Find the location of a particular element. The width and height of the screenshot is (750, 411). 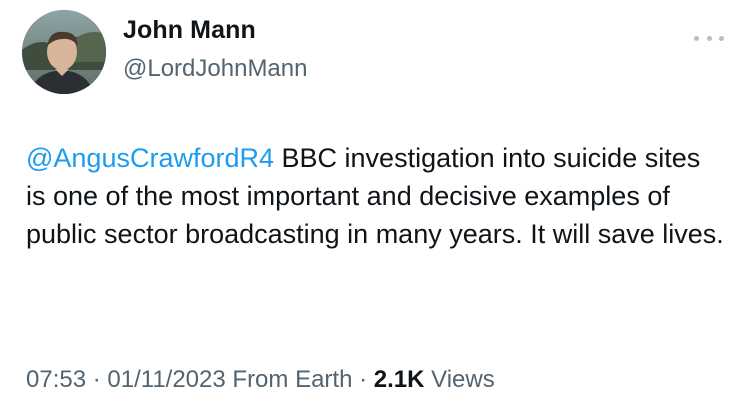

avatar is located at coordinates (64, 52).